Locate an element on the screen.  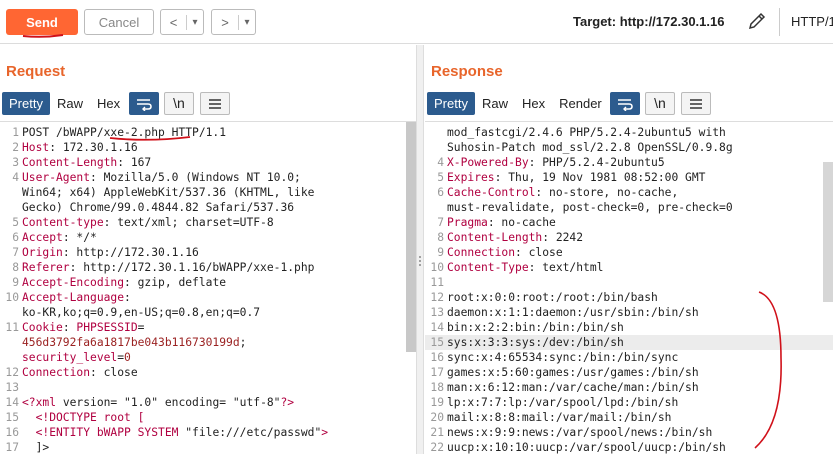
request-token: Referer is located at coordinates (46, 267).